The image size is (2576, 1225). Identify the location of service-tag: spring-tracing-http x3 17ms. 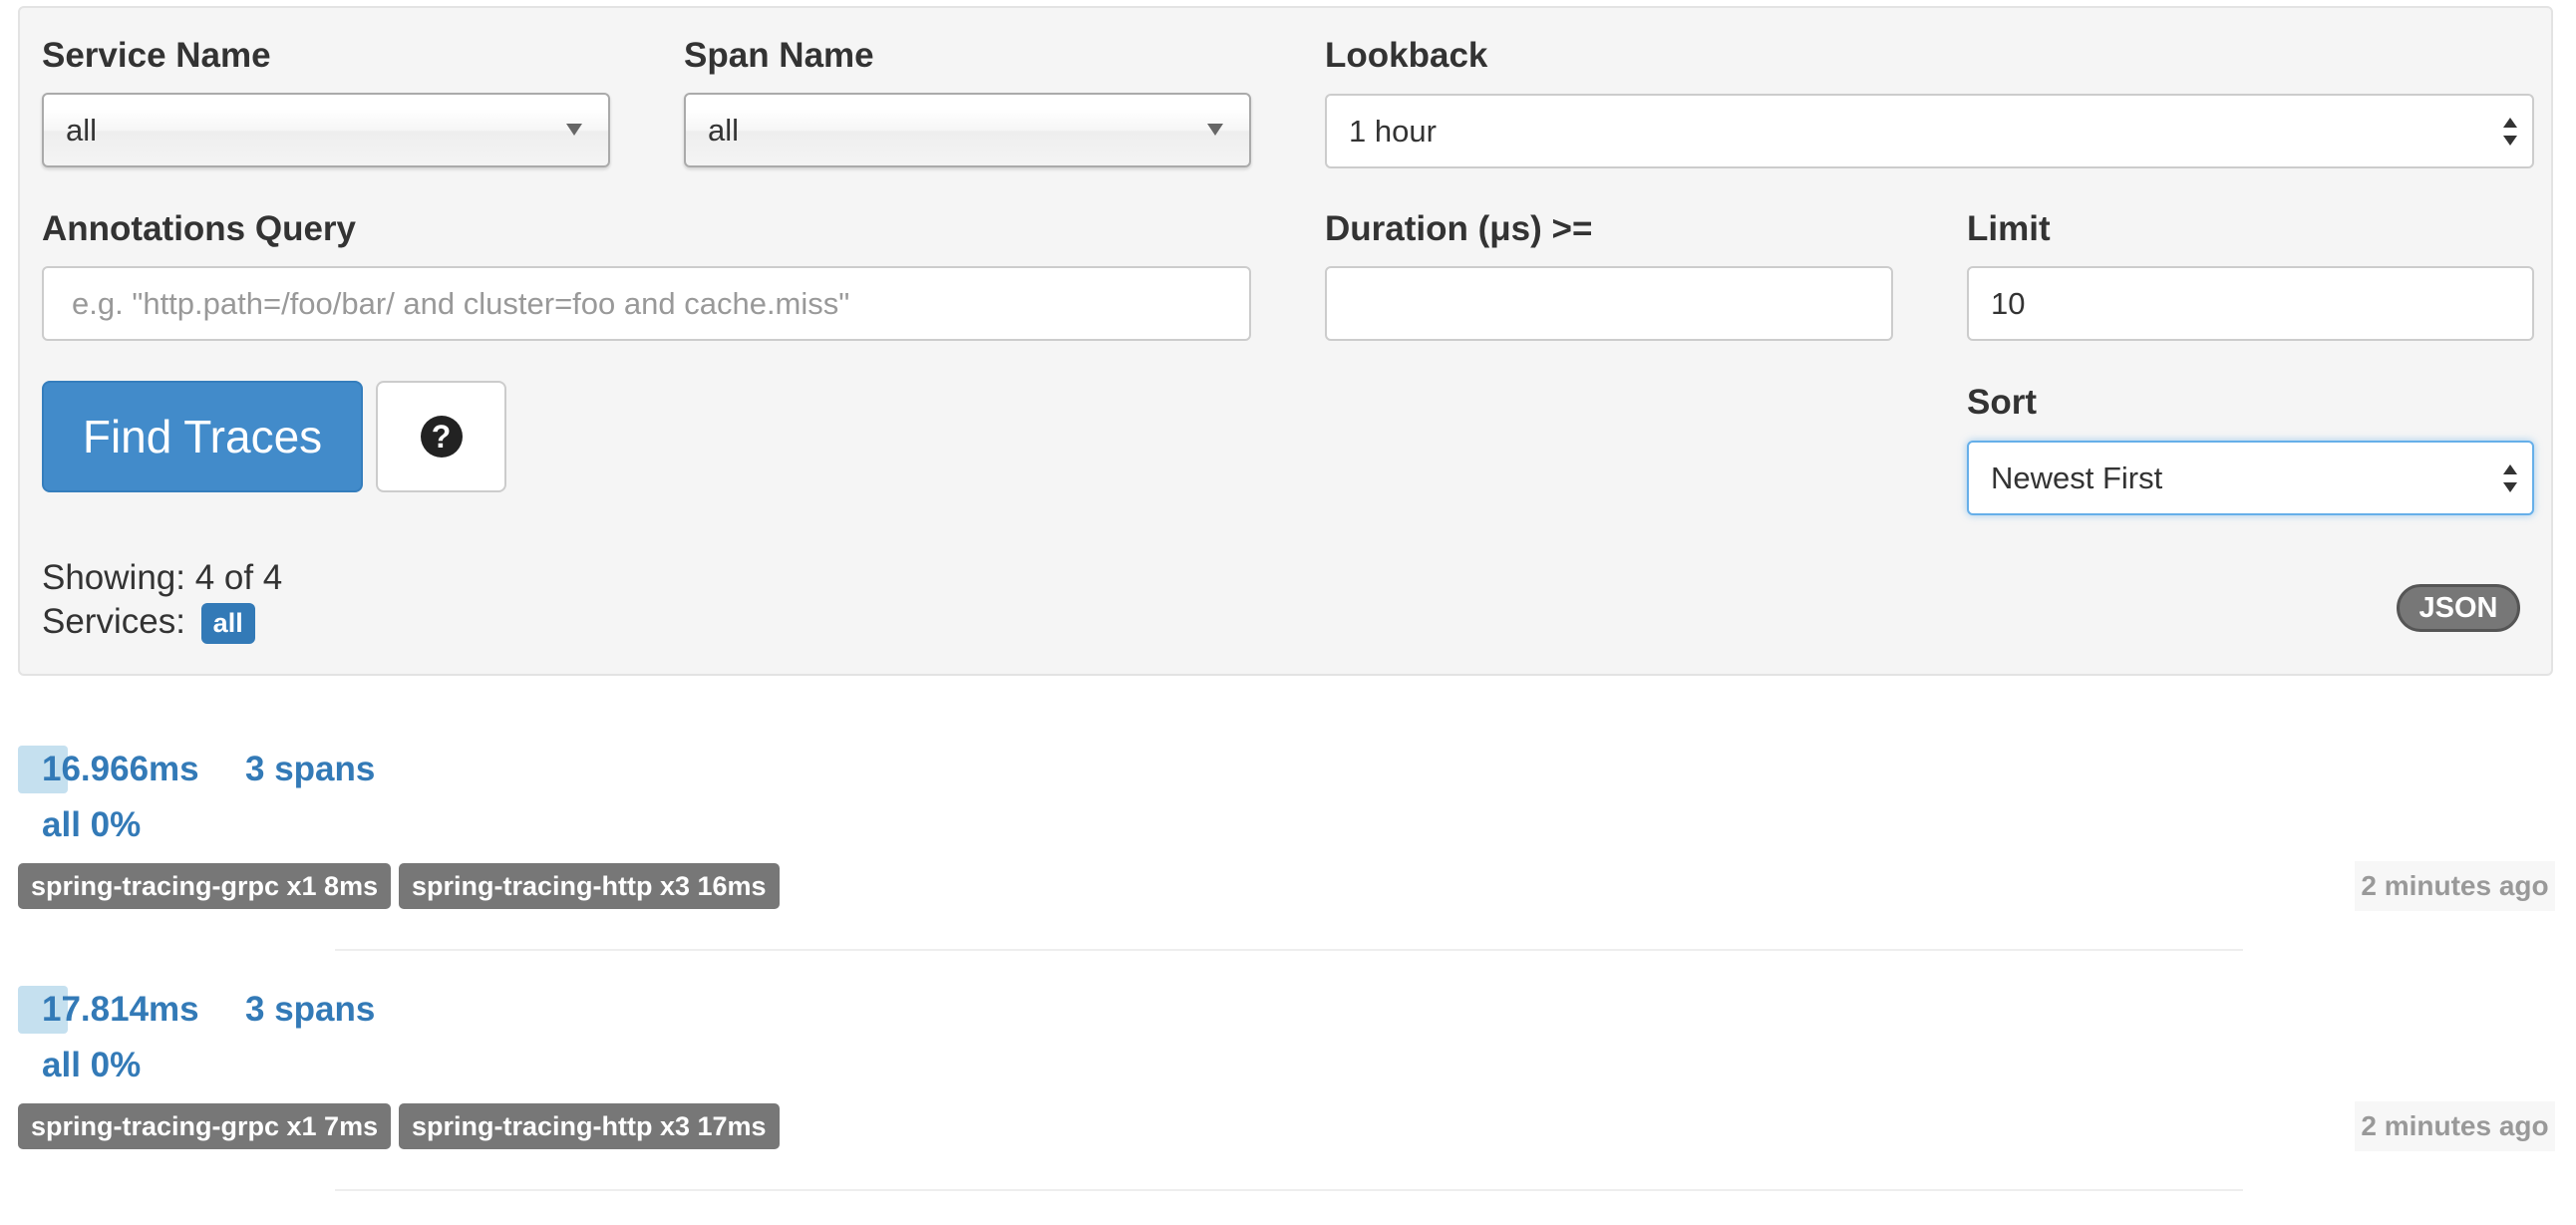
(589, 1126).